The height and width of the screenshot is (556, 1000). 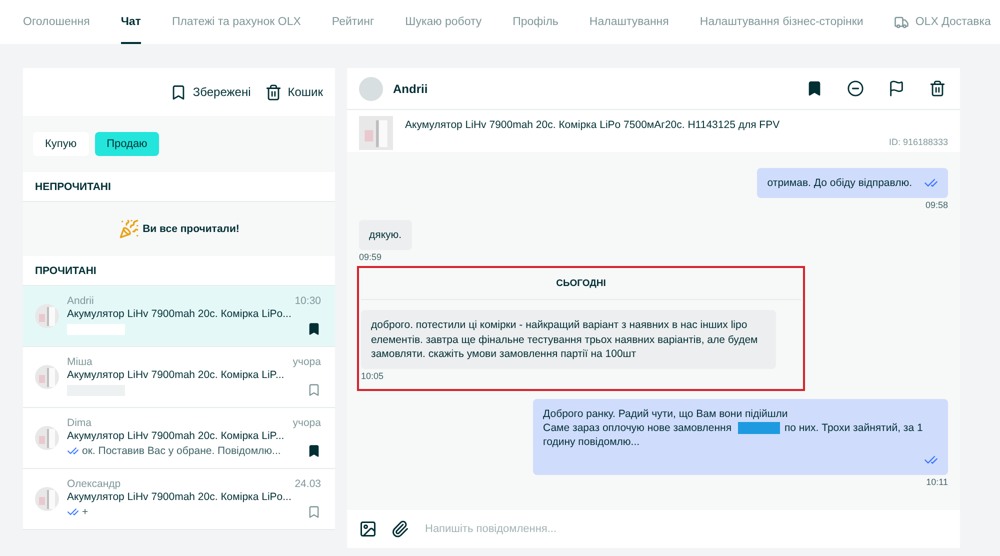 I want to click on delete-button, so click(x=937, y=88).